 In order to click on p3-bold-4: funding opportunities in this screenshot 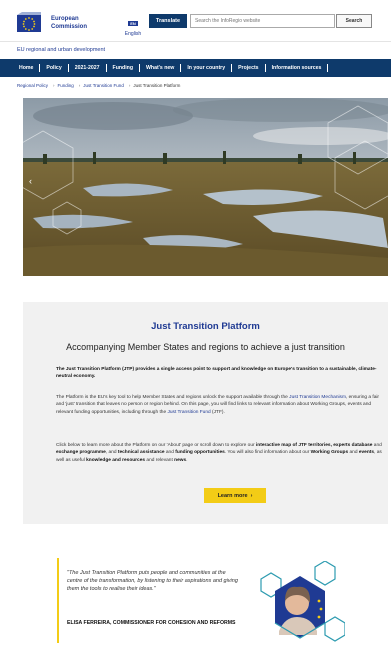, I will do `click(200, 453)`.